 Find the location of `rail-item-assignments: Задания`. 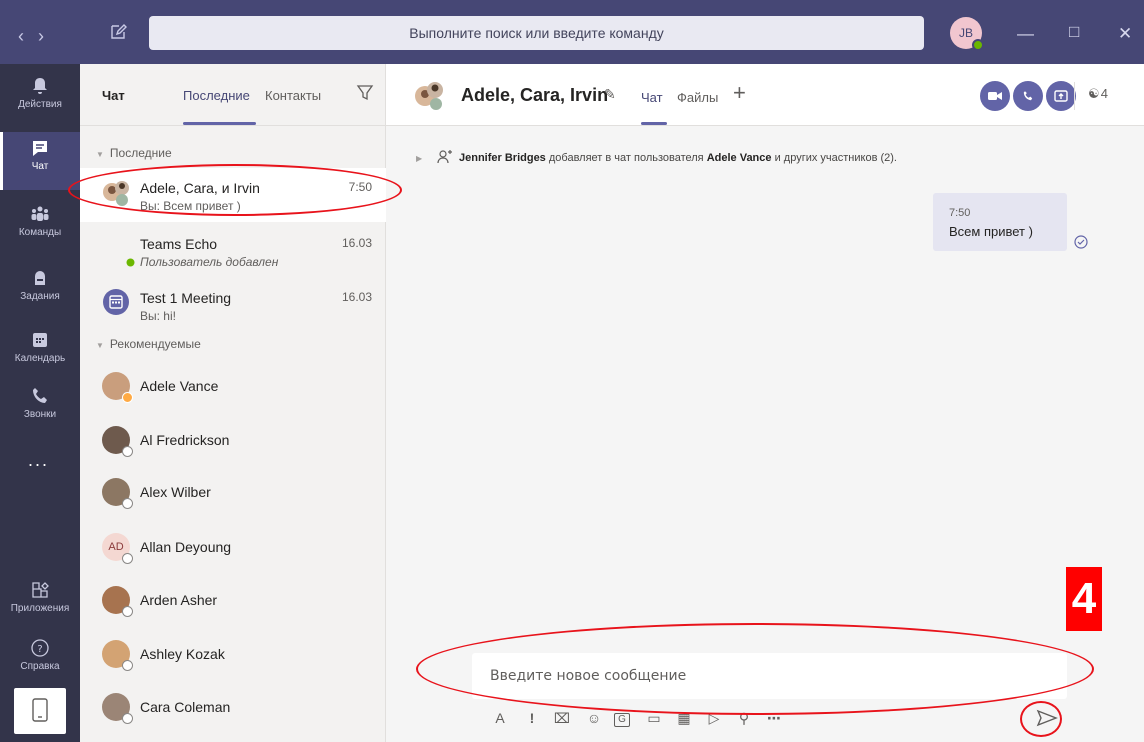

rail-item-assignments: Задания is located at coordinates (40, 291).